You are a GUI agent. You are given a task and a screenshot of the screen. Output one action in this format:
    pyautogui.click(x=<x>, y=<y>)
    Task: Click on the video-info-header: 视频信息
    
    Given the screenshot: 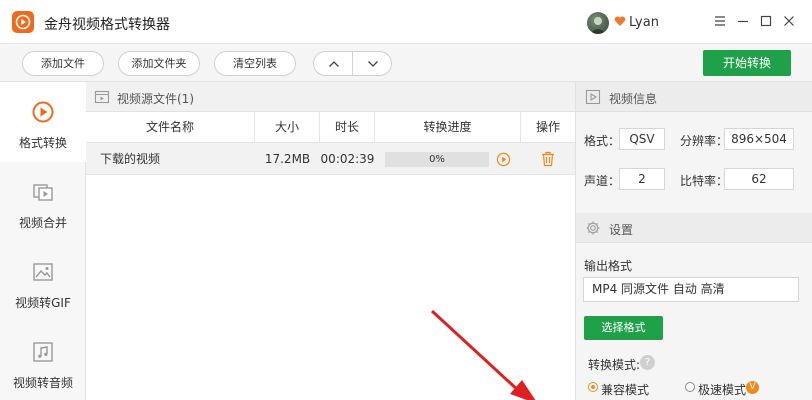 What is the action you would take?
    pyautogui.click(x=694, y=97)
    